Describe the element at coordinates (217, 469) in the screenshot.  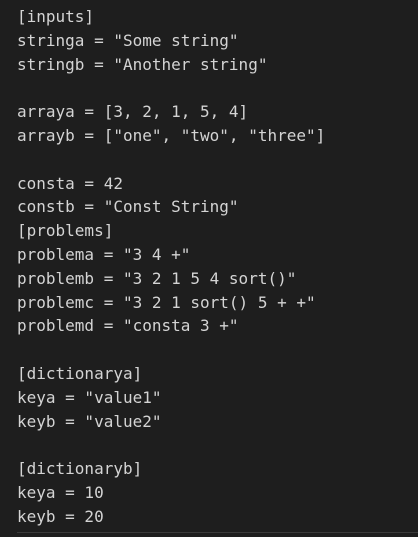
I see `code-line: [dictionaryb]` at that location.